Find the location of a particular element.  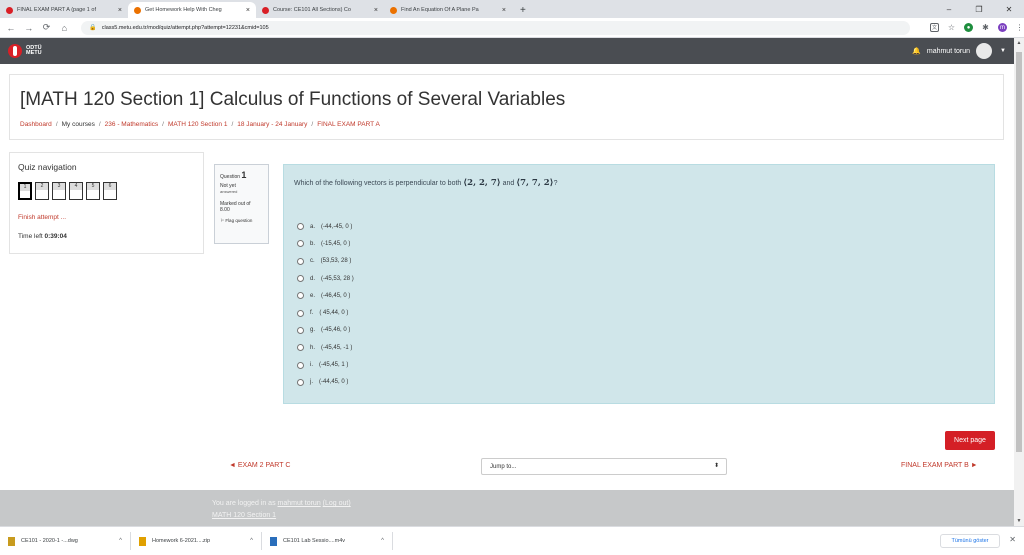

next-page-button: Next page is located at coordinates (970, 440).